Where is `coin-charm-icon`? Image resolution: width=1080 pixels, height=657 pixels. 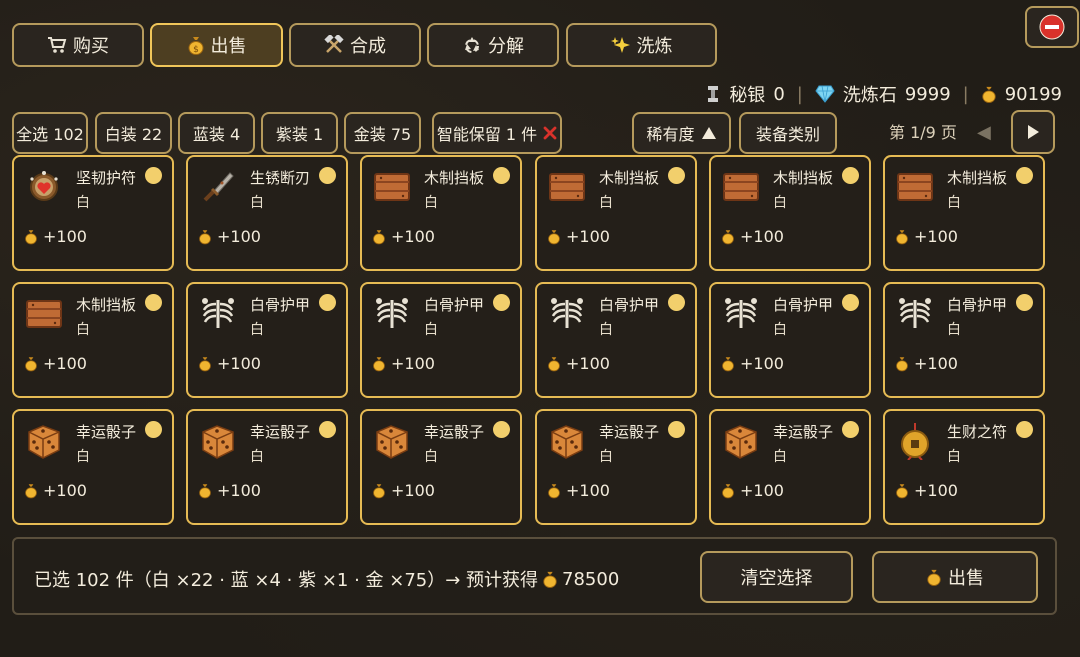
coin-charm-icon is located at coordinates (915, 441).